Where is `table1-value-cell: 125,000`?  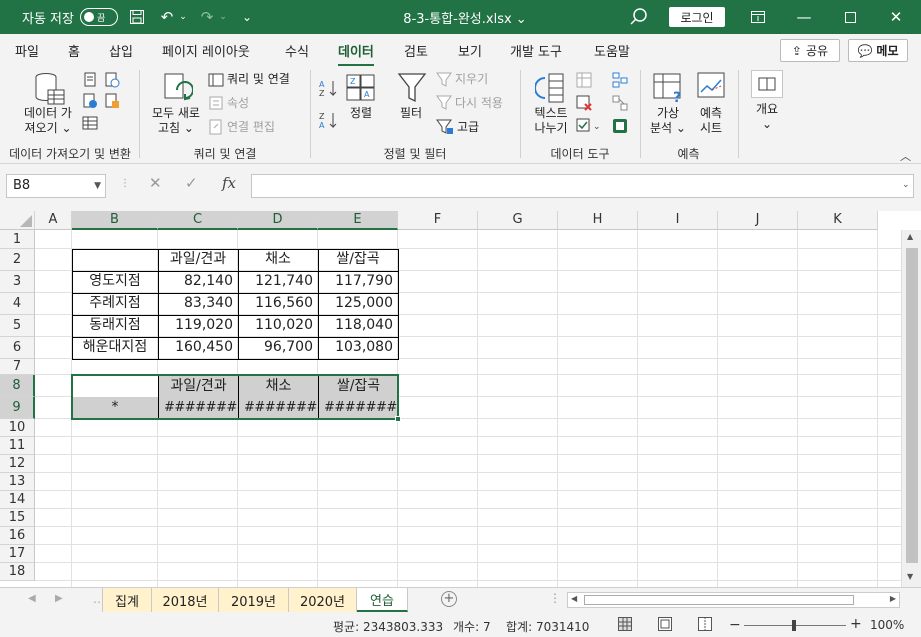
table1-value-cell: 125,000 is located at coordinates (358, 304).